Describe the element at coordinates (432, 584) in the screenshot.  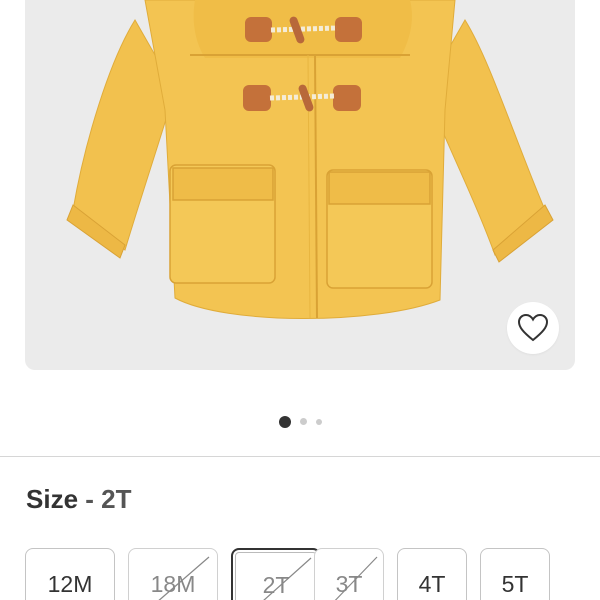
I see `size-option-label: 4T` at that location.